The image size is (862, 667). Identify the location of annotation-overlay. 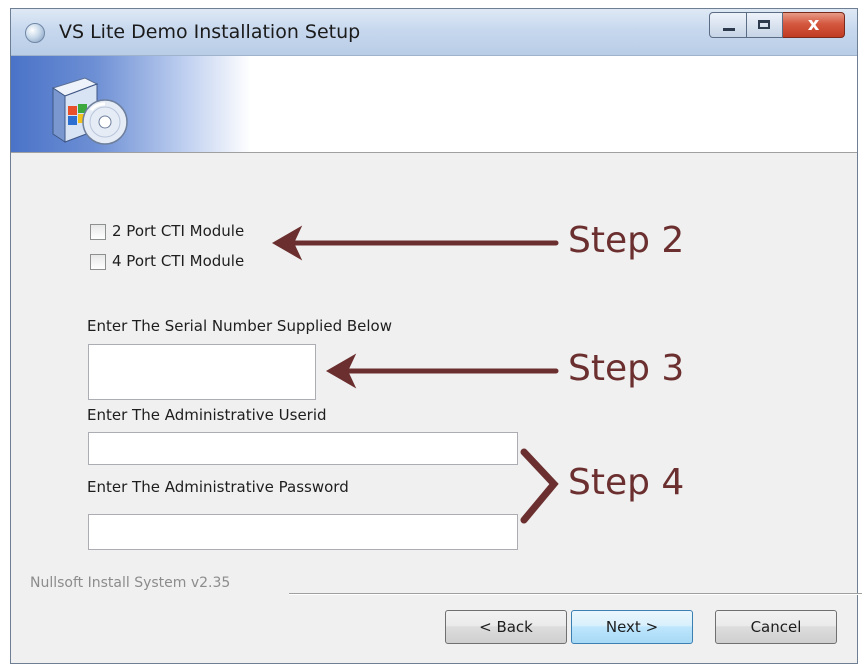
(415, 374).